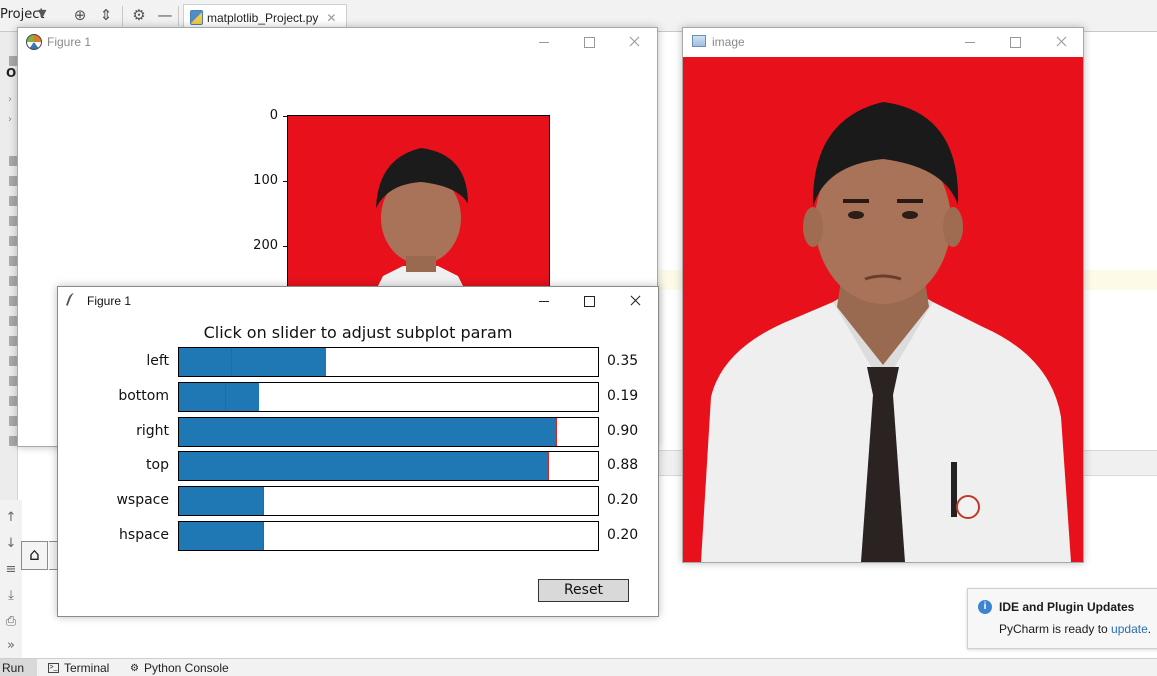 Image resolution: width=1157 pixels, height=676 pixels. What do you see at coordinates (388, 362) in the screenshot?
I see `slider-left` at bounding box center [388, 362].